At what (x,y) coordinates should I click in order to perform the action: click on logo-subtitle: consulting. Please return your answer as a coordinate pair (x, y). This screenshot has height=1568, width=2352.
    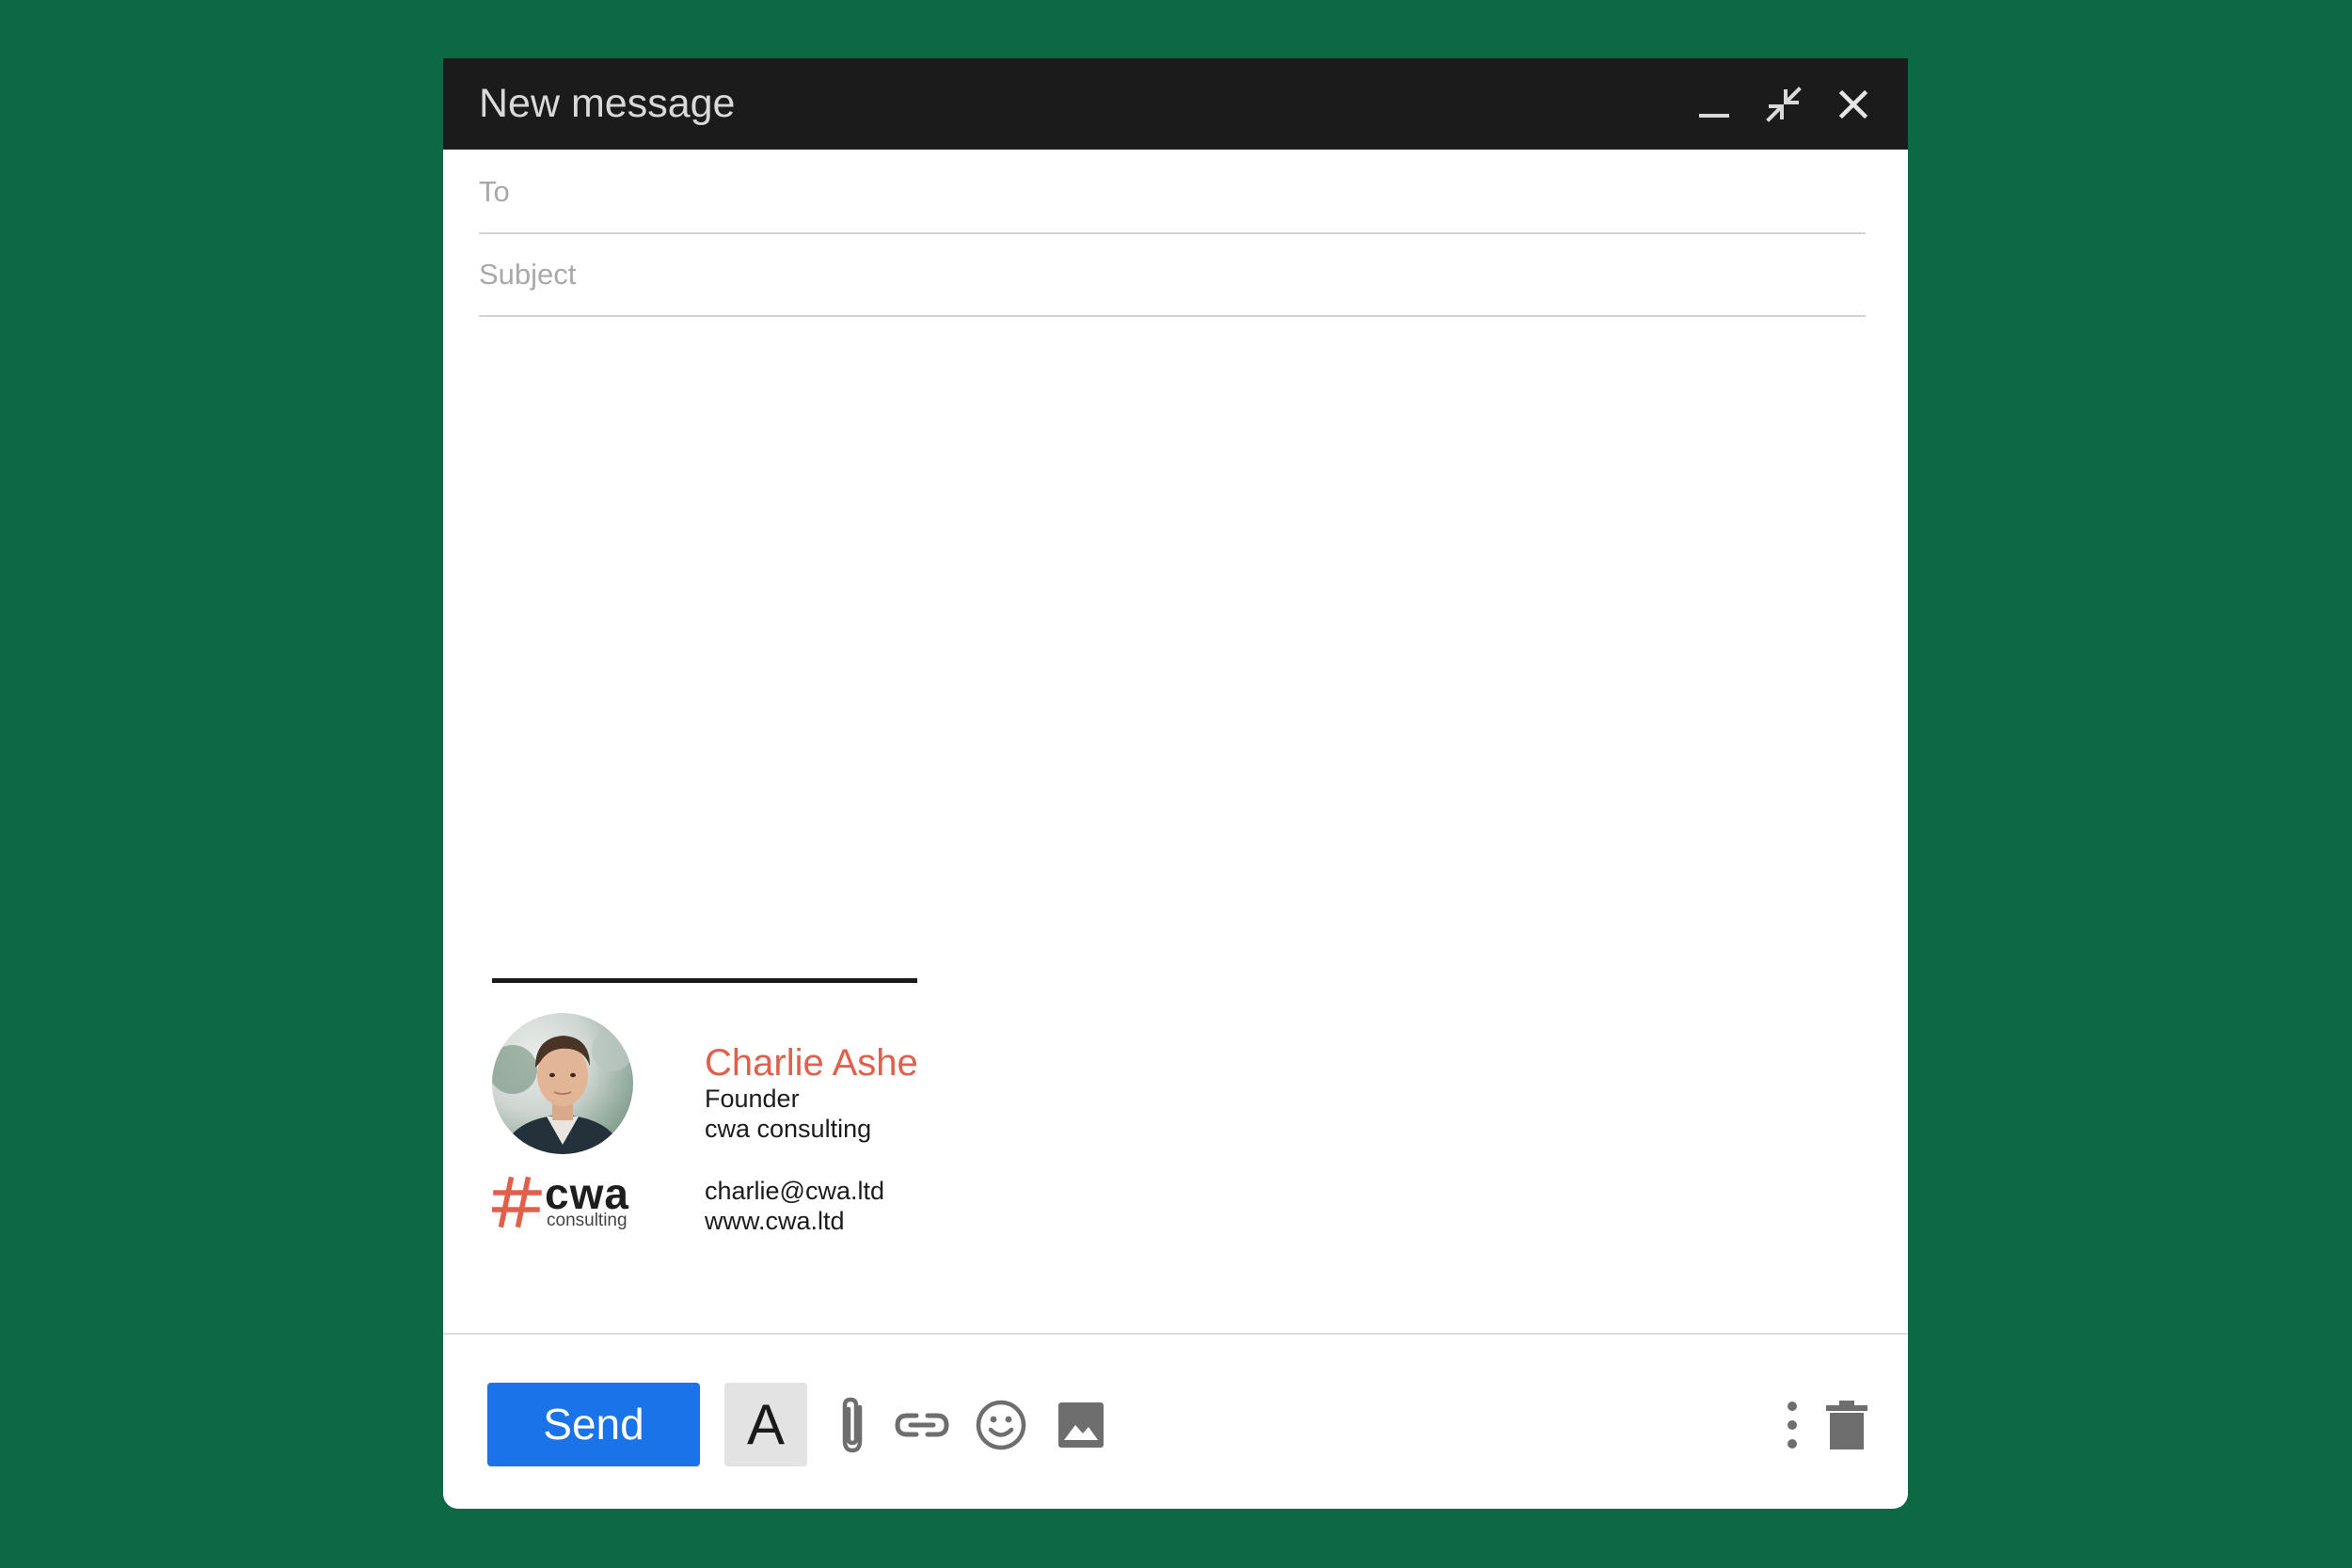
    Looking at the image, I should click on (587, 1220).